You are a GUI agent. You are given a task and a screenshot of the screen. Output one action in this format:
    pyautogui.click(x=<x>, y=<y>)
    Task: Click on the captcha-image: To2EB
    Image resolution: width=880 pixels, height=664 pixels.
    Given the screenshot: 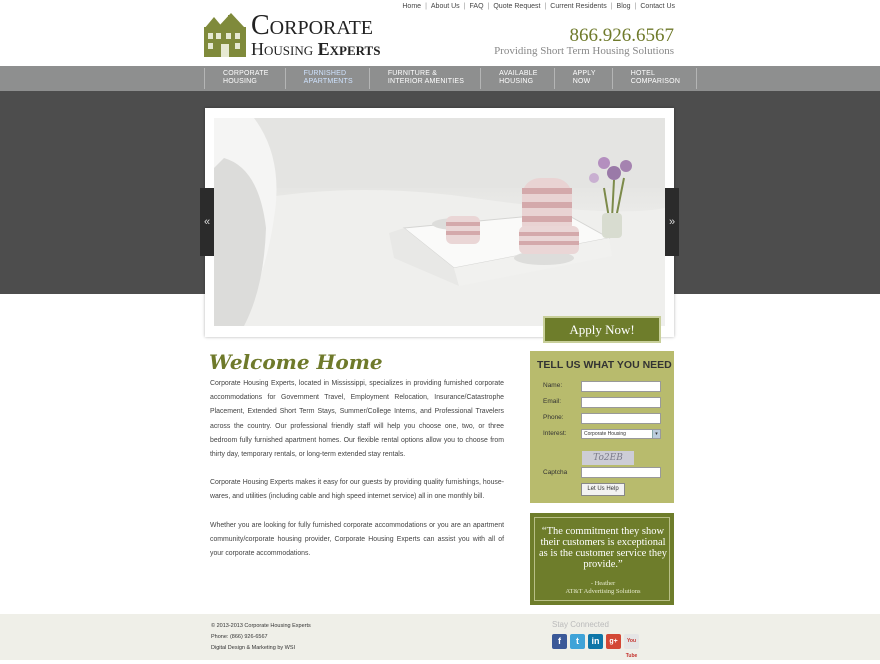 What is the action you would take?
    pyautogui.click(x=608, y=458)
    